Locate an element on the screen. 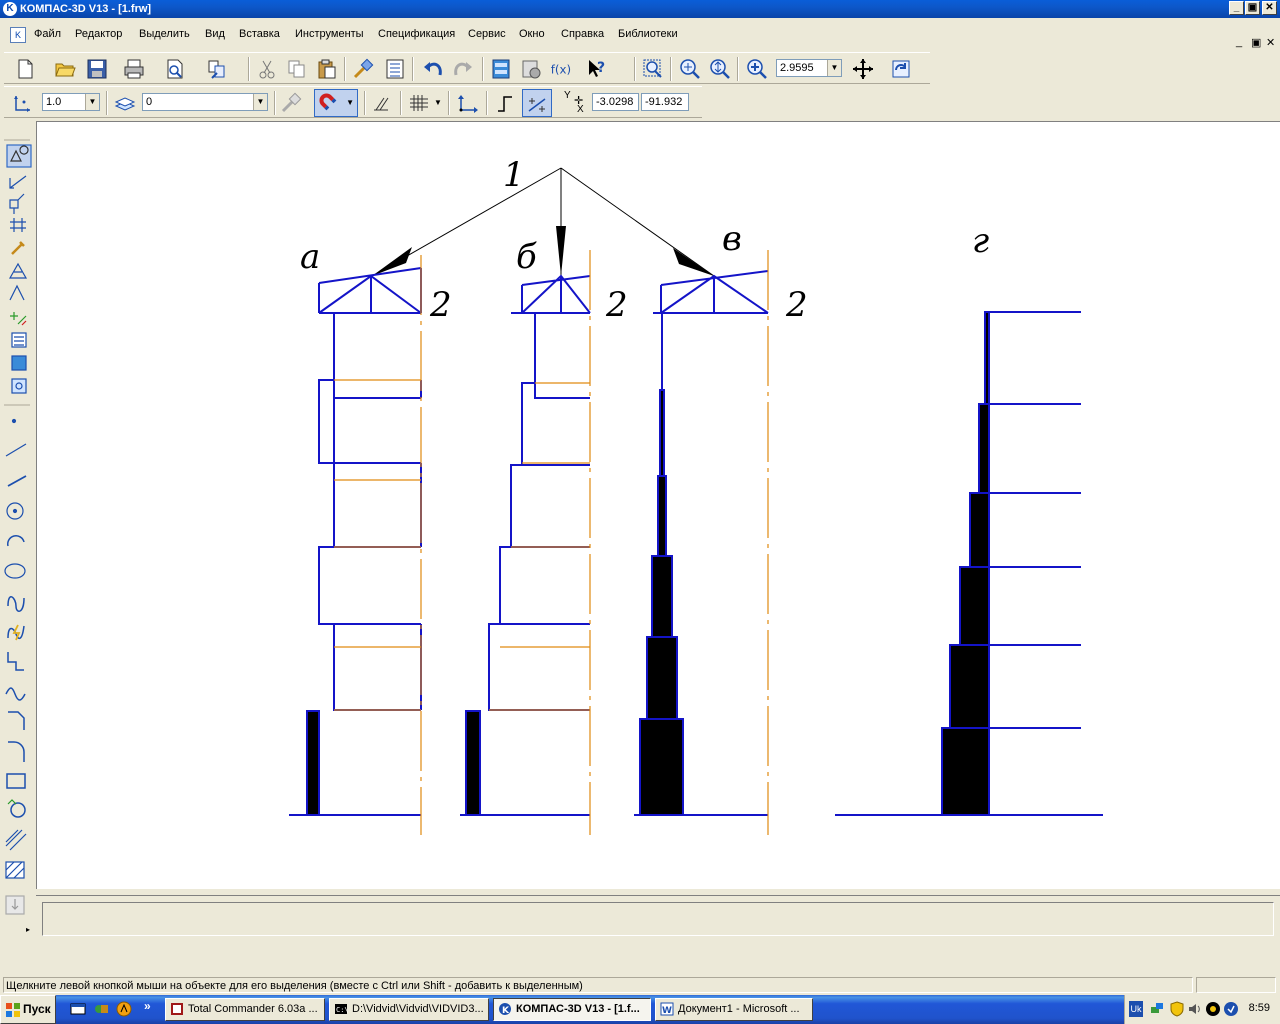 This screenshot has width=1280, height=1024. status-cell is located at coordinates (1236, 985).